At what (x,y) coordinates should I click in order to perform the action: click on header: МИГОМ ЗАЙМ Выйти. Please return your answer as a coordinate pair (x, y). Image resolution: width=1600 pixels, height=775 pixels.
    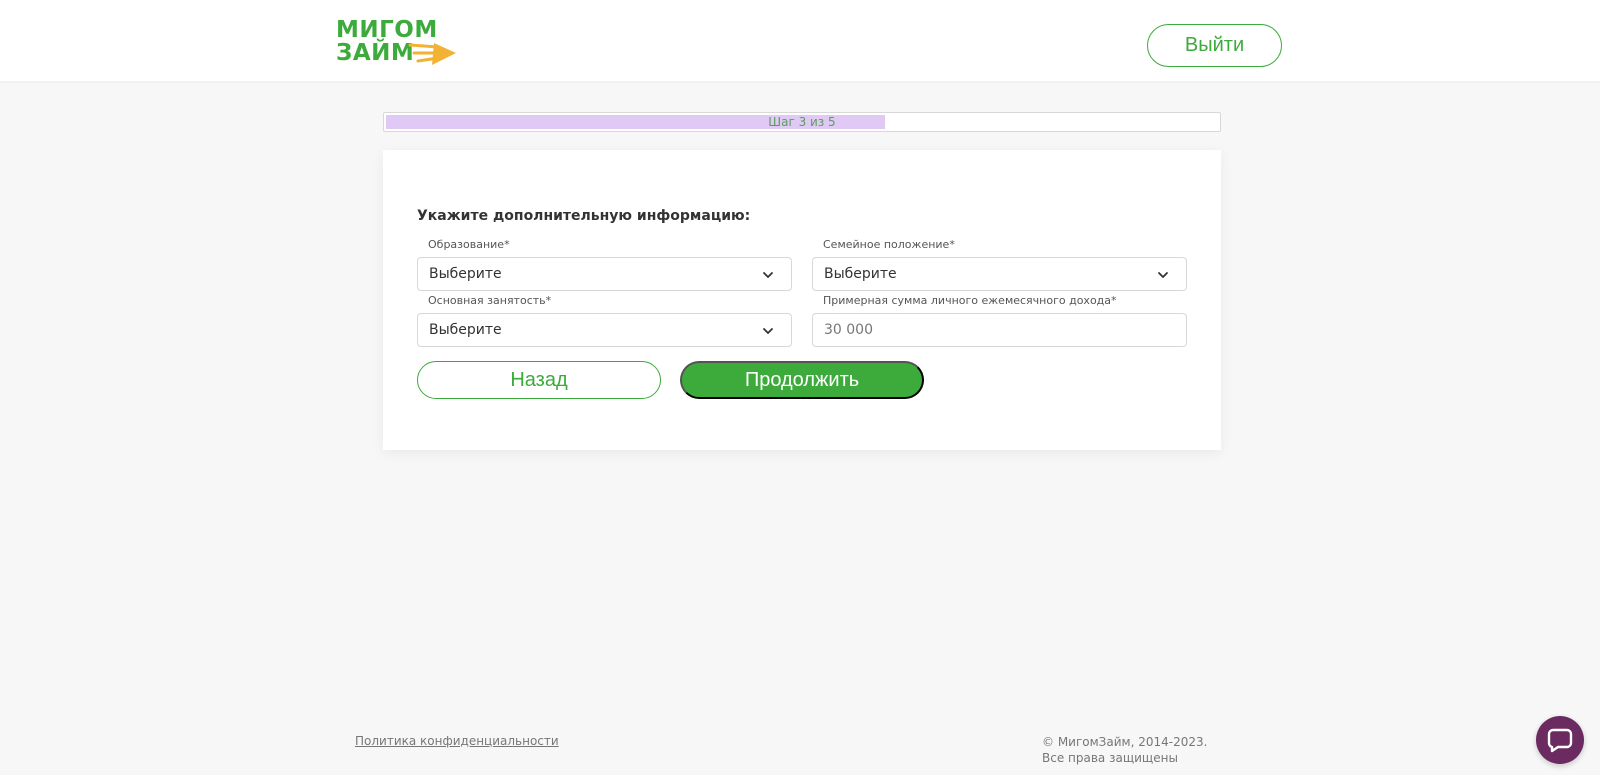
    Looking at the image, I should click on (800, 40).